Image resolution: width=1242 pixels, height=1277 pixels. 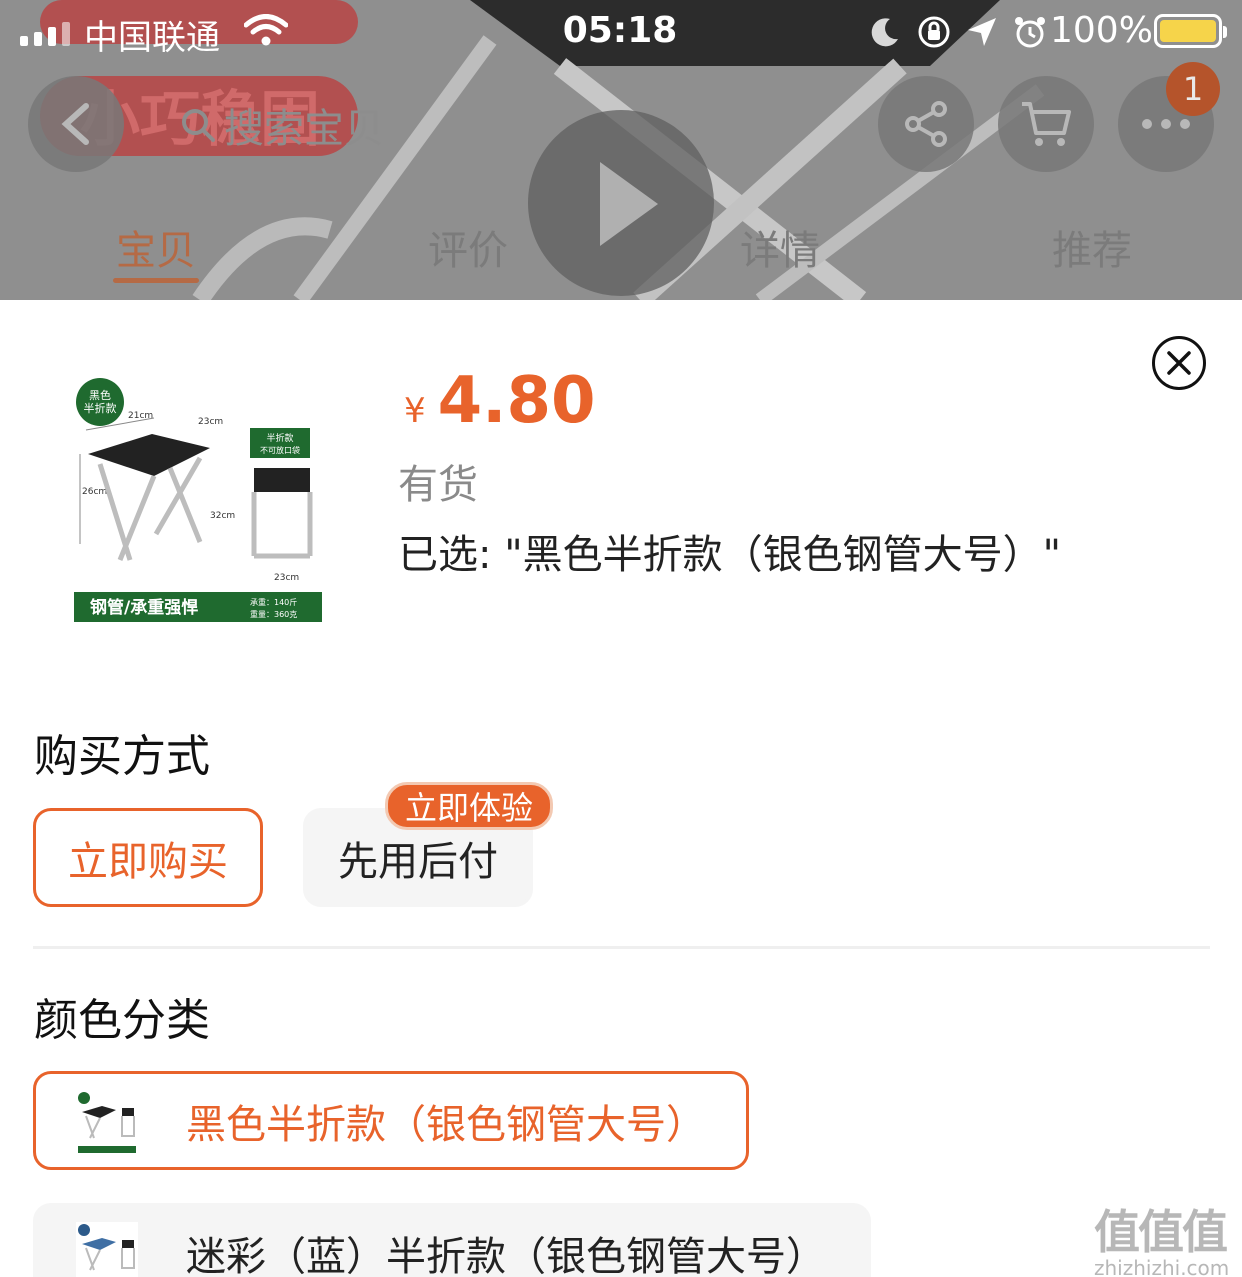 I want to click on alarm-icon, so click(x=1030, y=32).